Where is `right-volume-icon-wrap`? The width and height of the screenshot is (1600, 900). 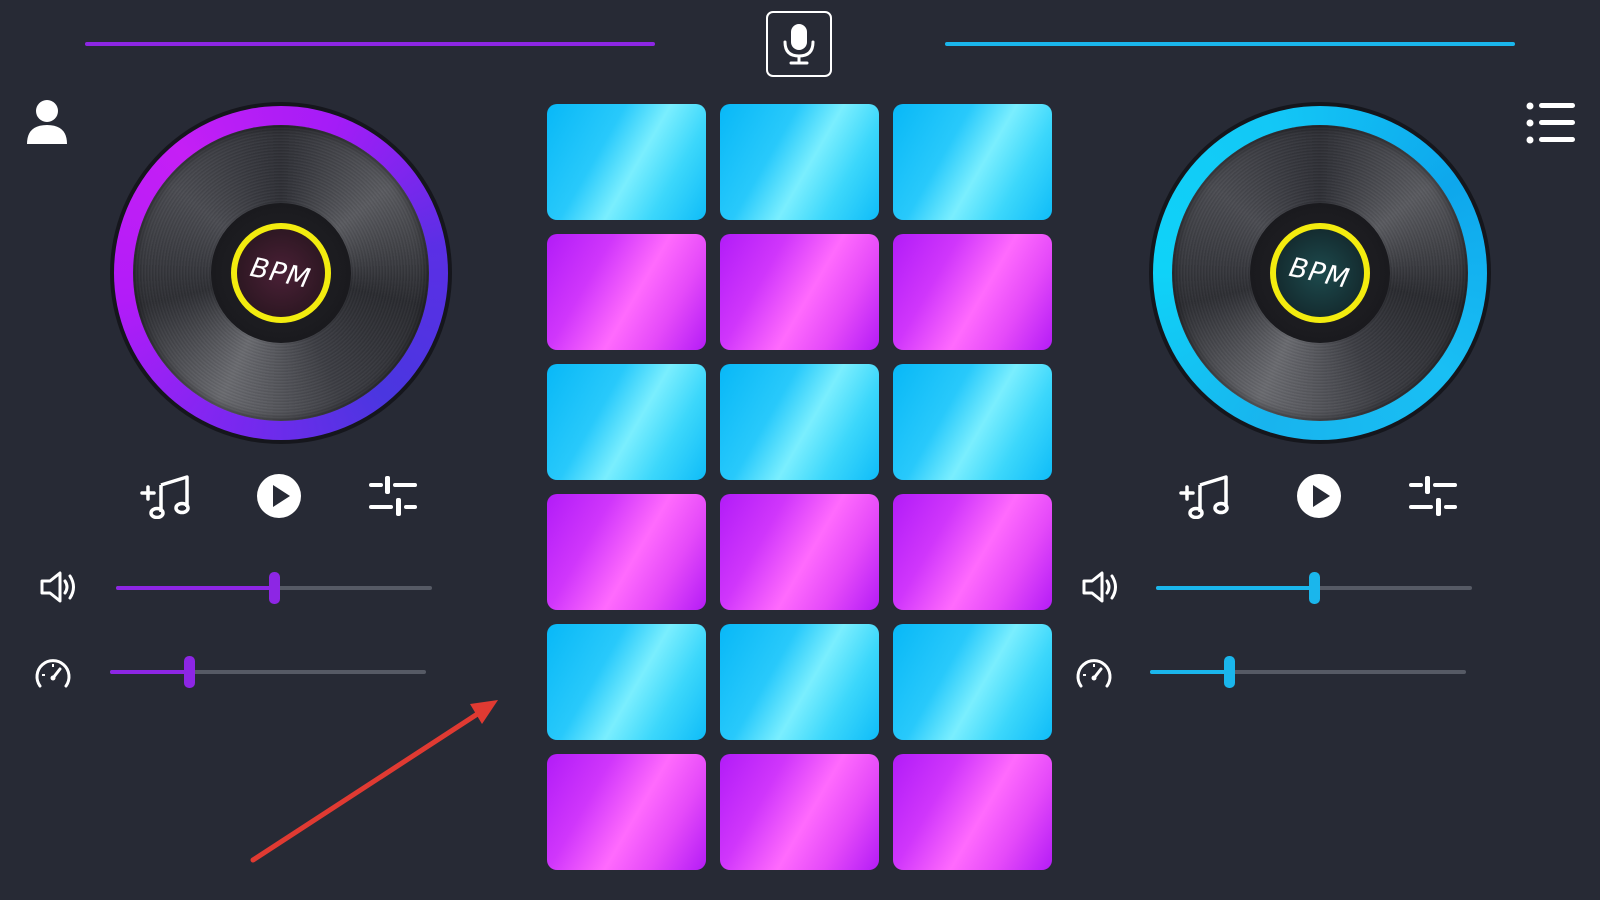
right-volume-icon-wrap is located at coordinates (1101, 587).